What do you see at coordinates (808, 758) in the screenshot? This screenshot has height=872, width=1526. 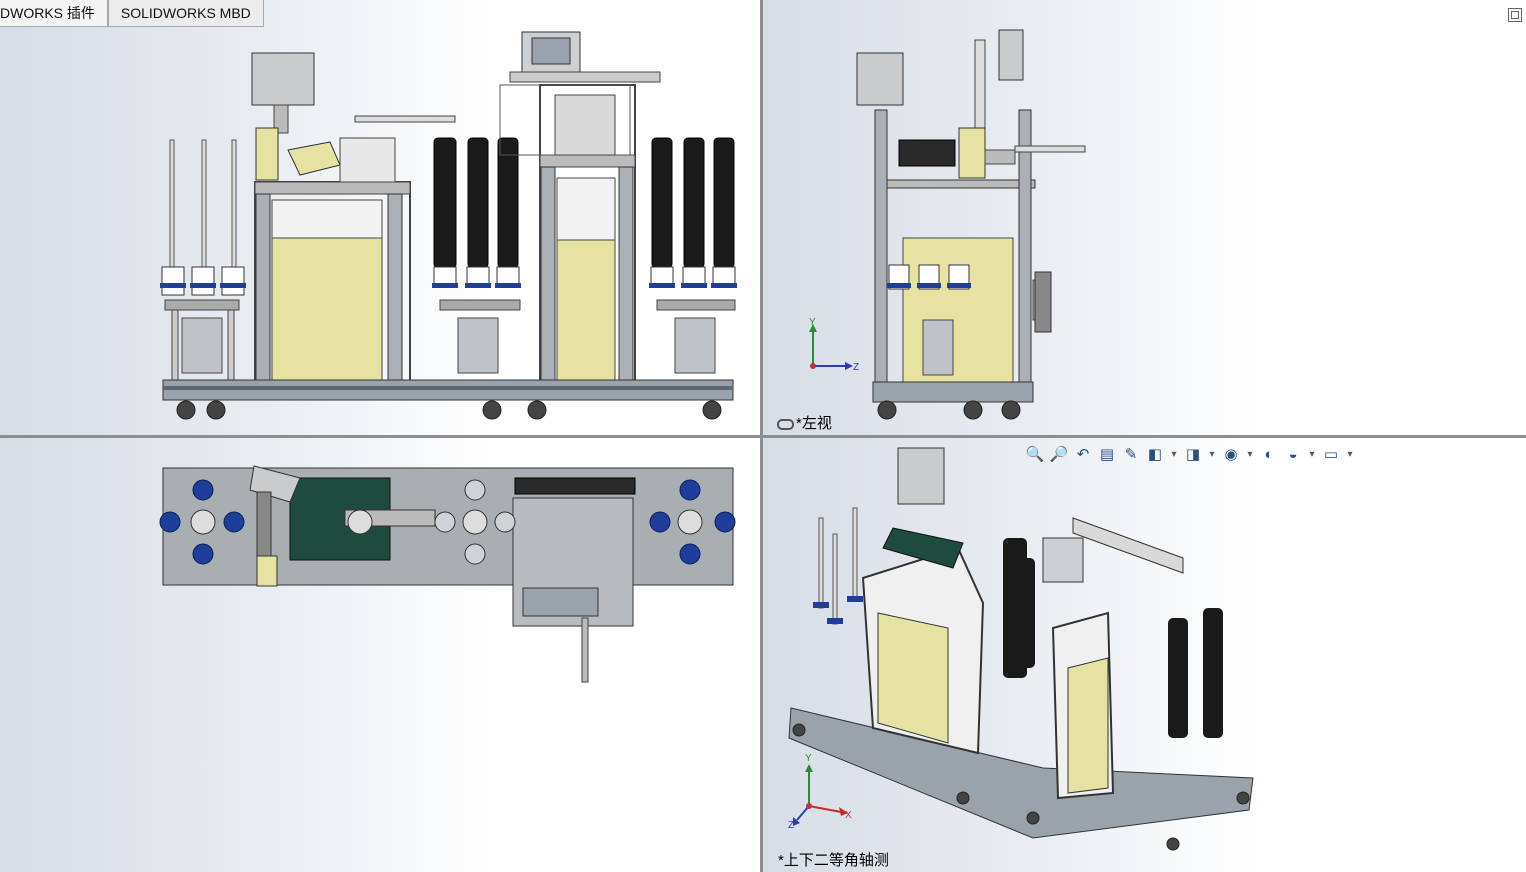 I see `triad-iso-y-label: Y` at bounding box center [808, 758].